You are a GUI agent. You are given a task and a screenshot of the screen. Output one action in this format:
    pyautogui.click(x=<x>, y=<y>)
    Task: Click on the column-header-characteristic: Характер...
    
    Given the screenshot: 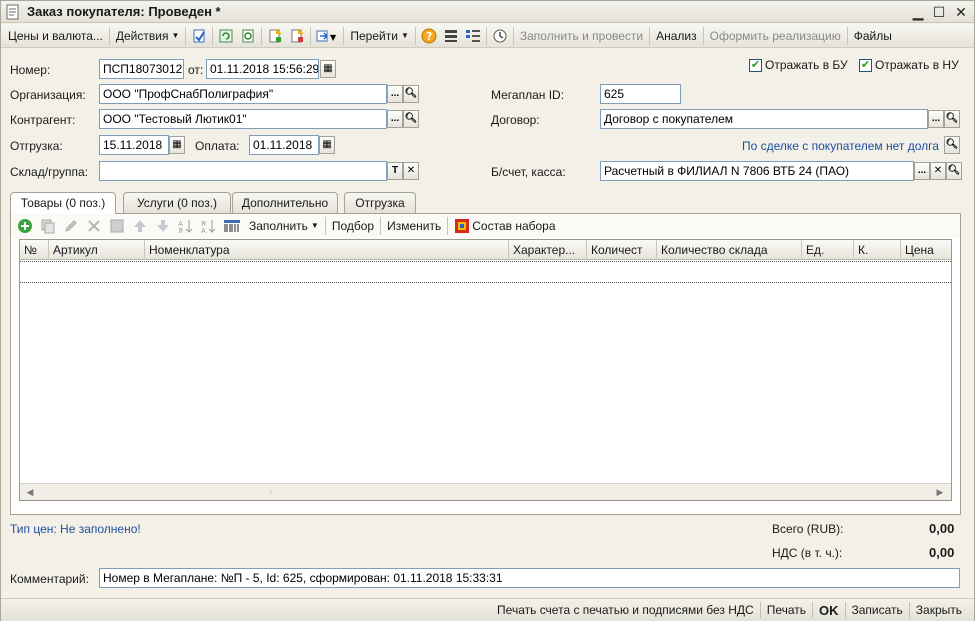 What is the action you would take?
    pyautogui.click(x=548, y=250)
    